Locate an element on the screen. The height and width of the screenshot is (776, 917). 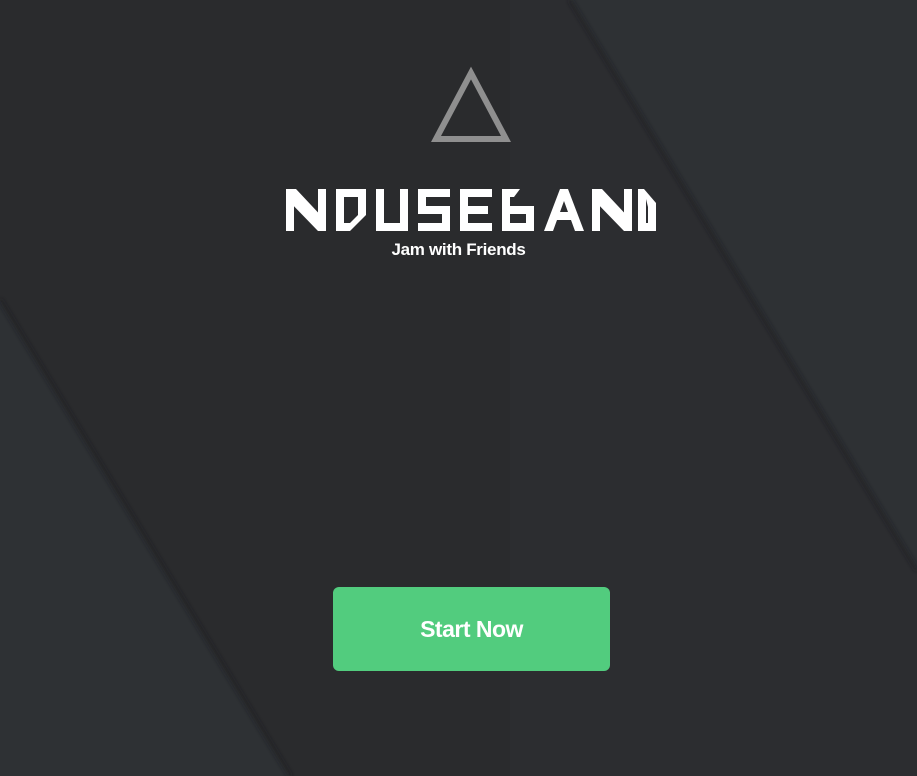
tagline: Jam with Friends is located at coordinates (458, 249).